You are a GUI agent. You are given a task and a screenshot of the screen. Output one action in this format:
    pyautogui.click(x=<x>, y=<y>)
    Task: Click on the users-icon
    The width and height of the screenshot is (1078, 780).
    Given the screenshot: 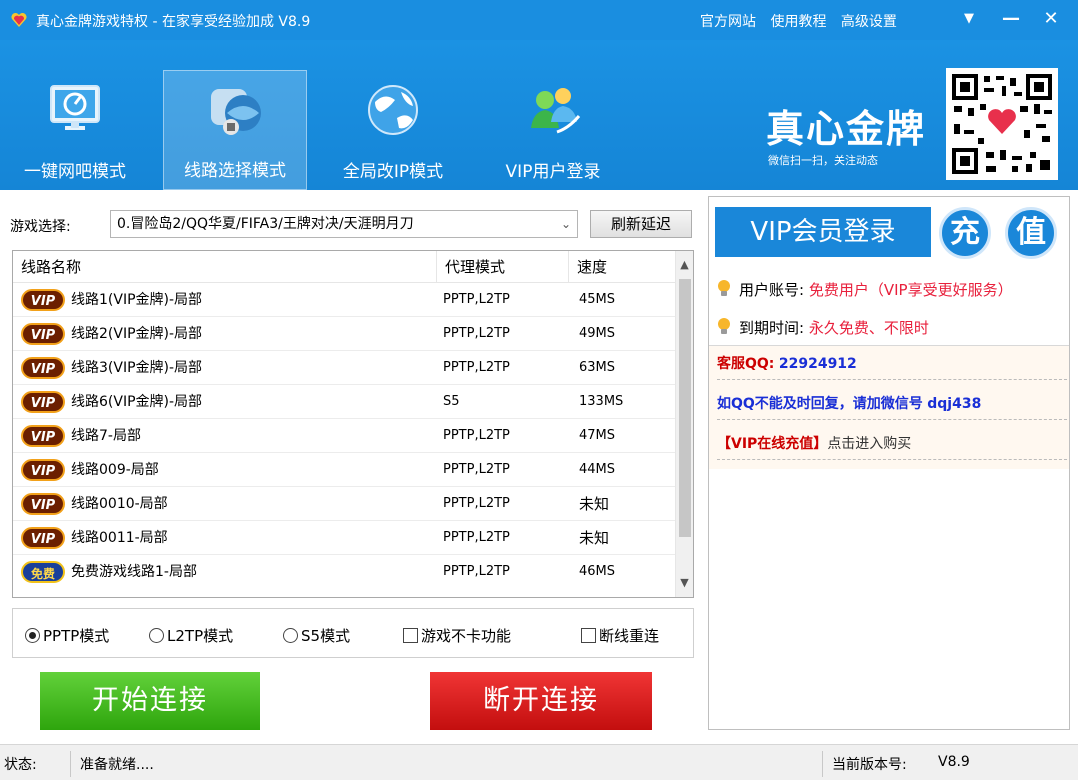 What is the action you would take?
    pyautogui.click(x=556, y=111)
    